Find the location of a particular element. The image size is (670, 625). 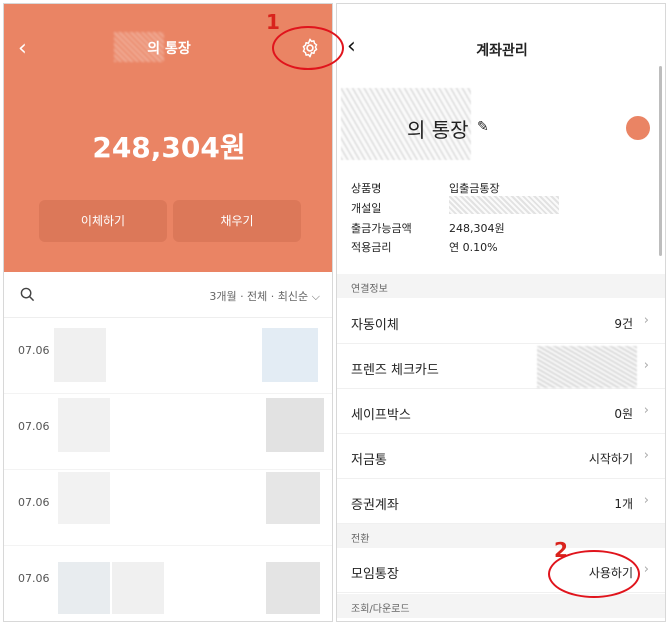

menu-securities: 증권계좌 1개 › is located at coordinates (501, 502).